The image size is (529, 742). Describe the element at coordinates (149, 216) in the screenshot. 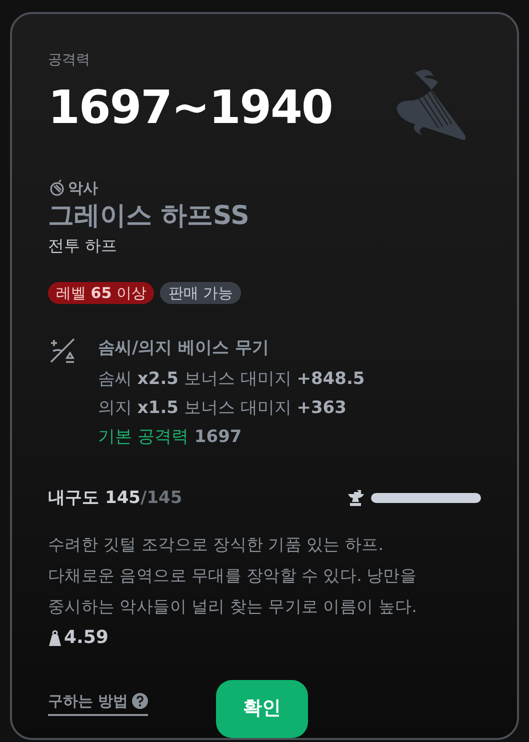

I see `item-name: 그레이스 하프SS` at that location.